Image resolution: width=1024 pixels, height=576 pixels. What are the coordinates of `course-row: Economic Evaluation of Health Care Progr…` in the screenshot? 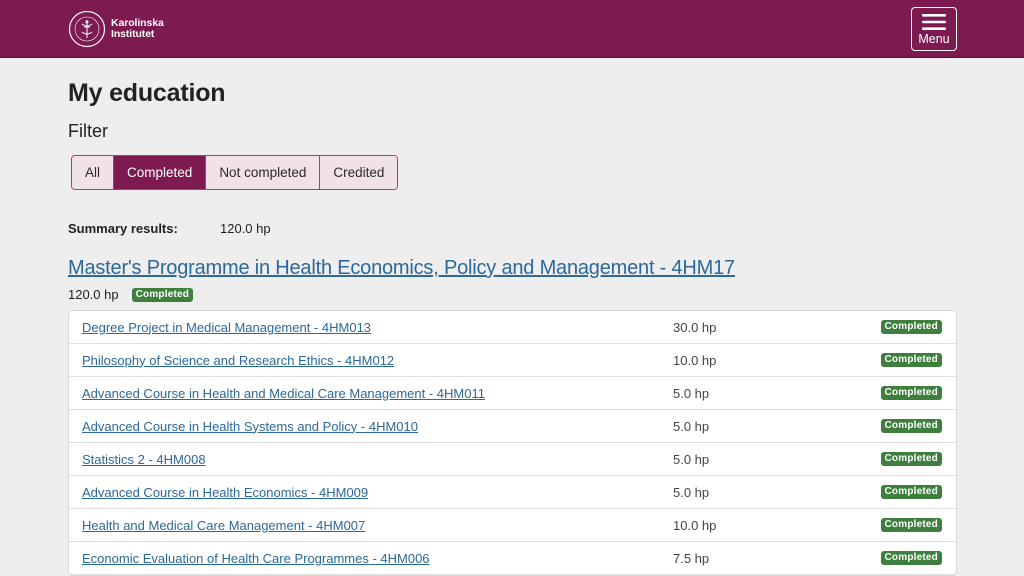 It's located at (512, 558).